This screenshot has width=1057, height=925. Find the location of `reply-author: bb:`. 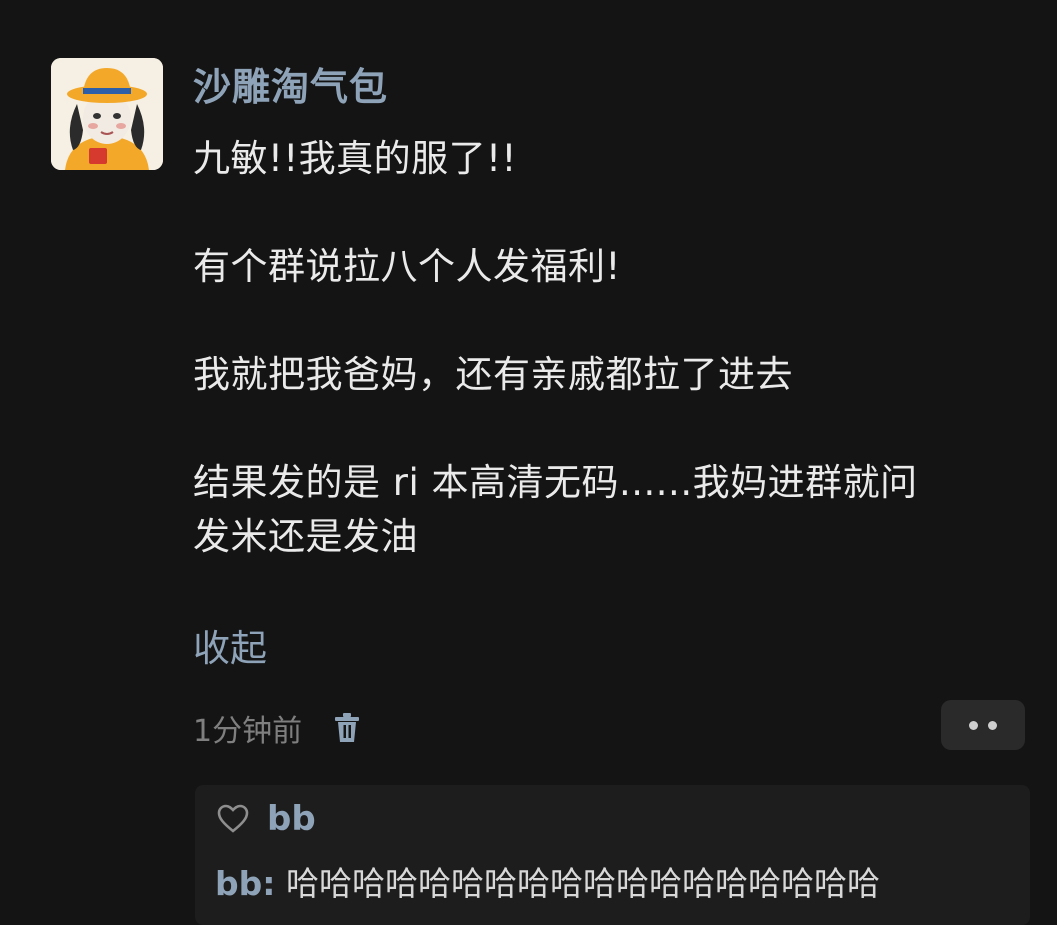

reply-author: bb: is located at coordinates (245, 883).